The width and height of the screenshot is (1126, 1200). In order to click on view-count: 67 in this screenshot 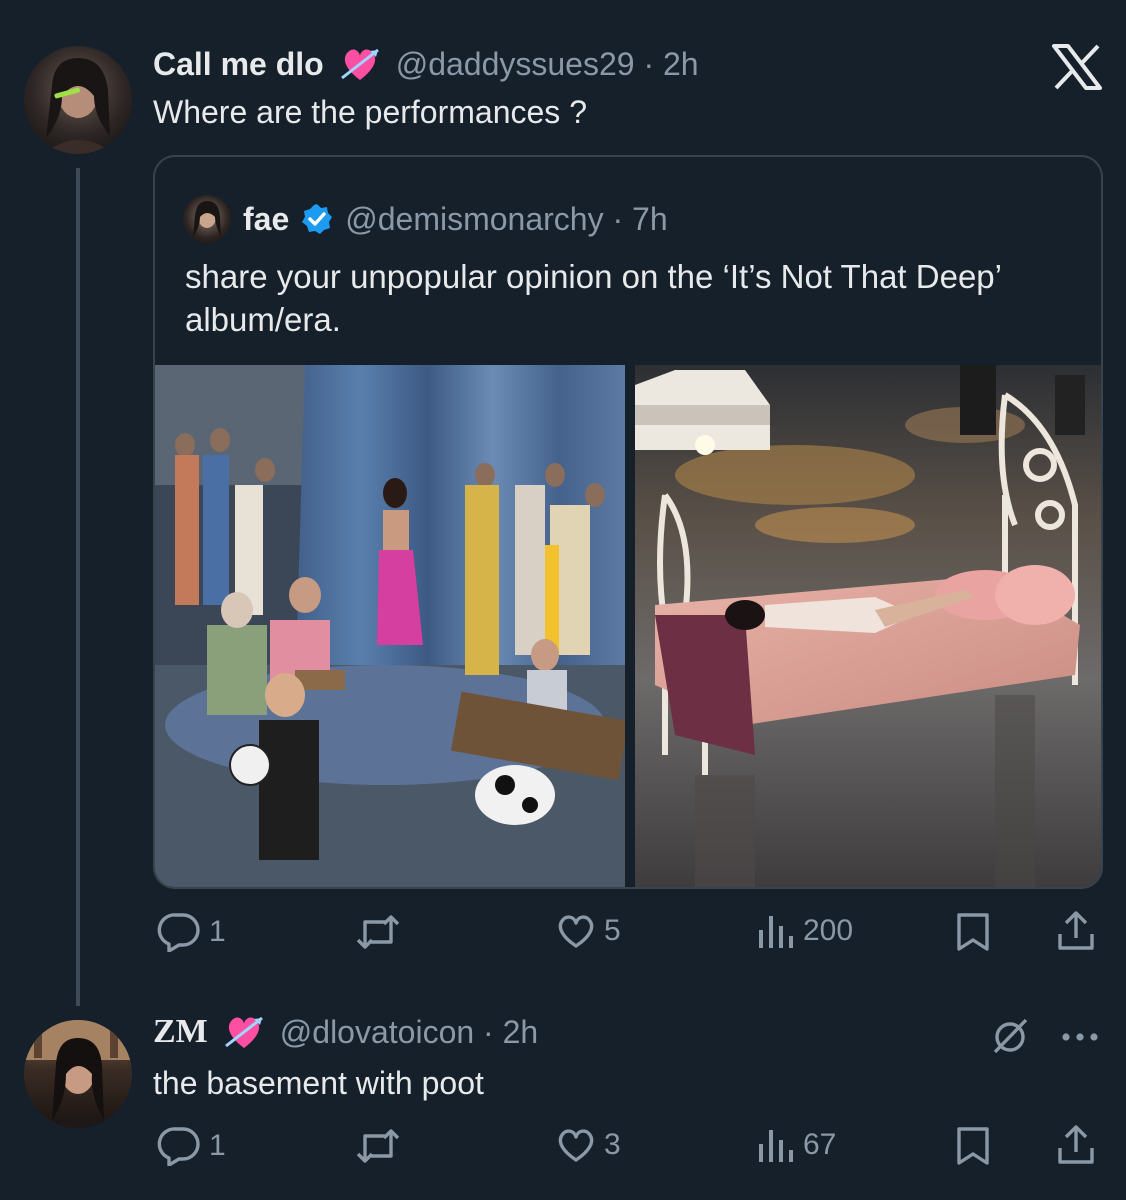, I will do `click(820, 1144)`.